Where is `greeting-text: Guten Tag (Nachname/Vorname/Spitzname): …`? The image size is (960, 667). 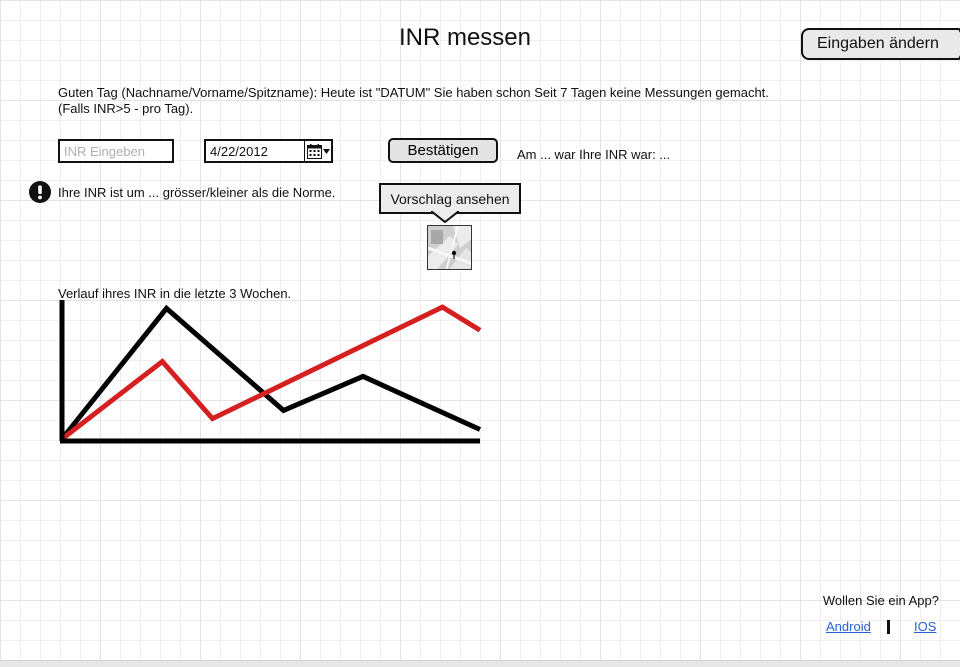
greeting-text: Guten Tag (Nachname/Vorname/Spitzname): … is located at coordinates (413, 100).